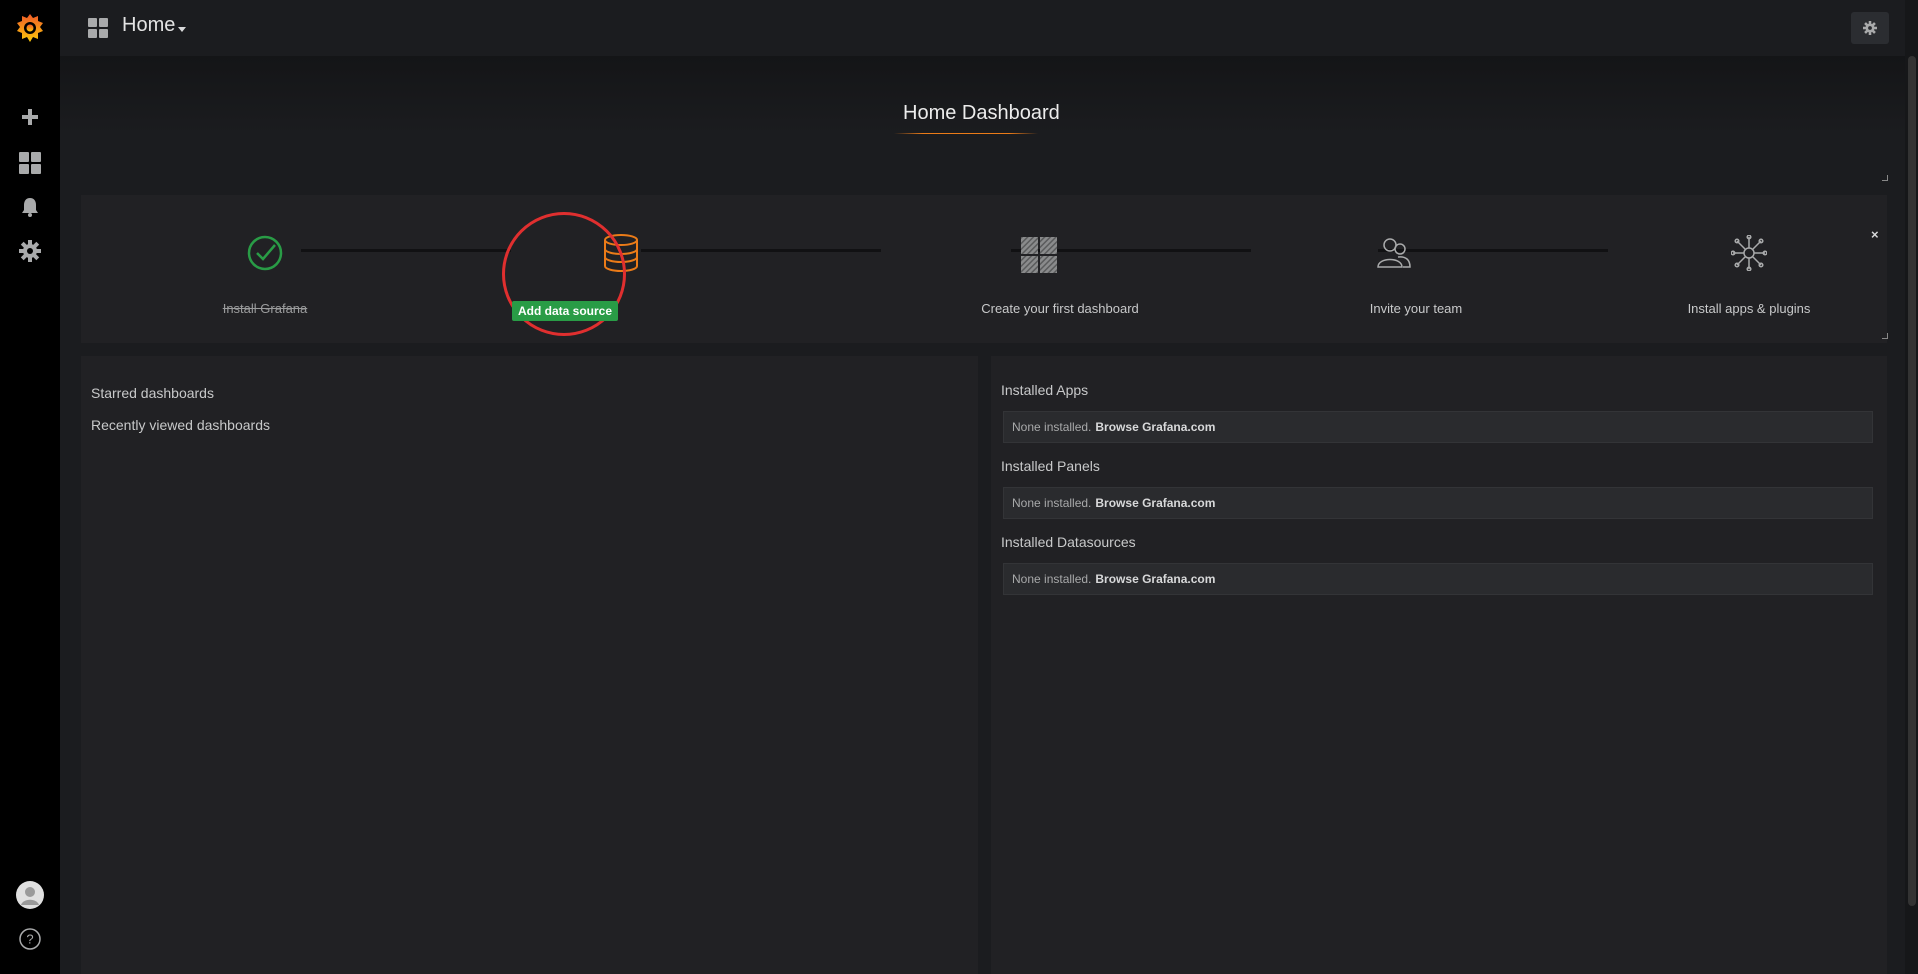 This screenshot has height=974, width=1918. I want to click on users-icon, so click(1394, 255).